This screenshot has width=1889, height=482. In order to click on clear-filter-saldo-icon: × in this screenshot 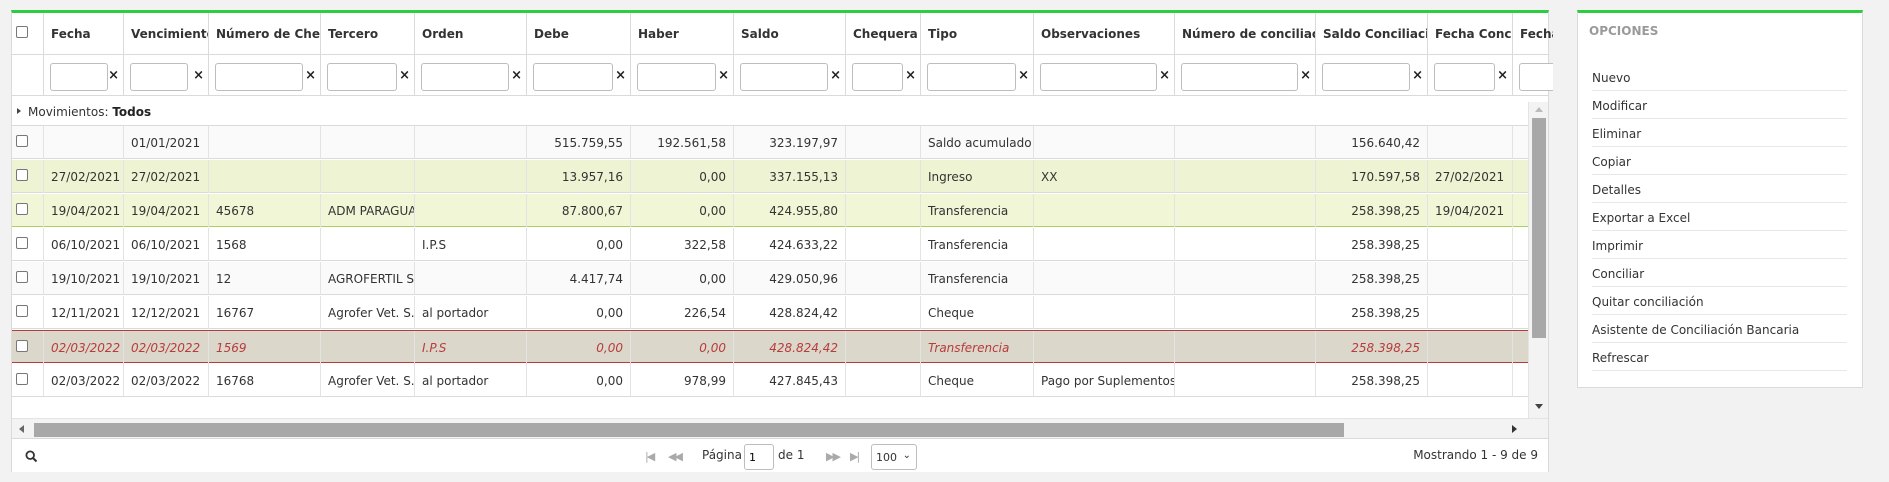, I will do `click(835, 75)`.